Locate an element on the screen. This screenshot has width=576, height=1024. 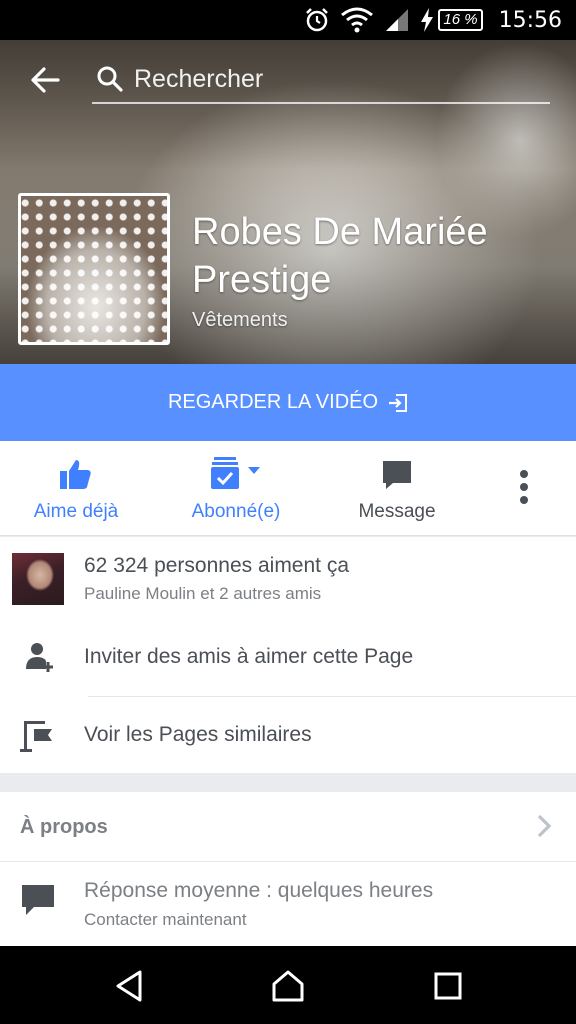
invite-friends-row: Inviter des amis à aimer cette Page is located at coordinates (288, 658).